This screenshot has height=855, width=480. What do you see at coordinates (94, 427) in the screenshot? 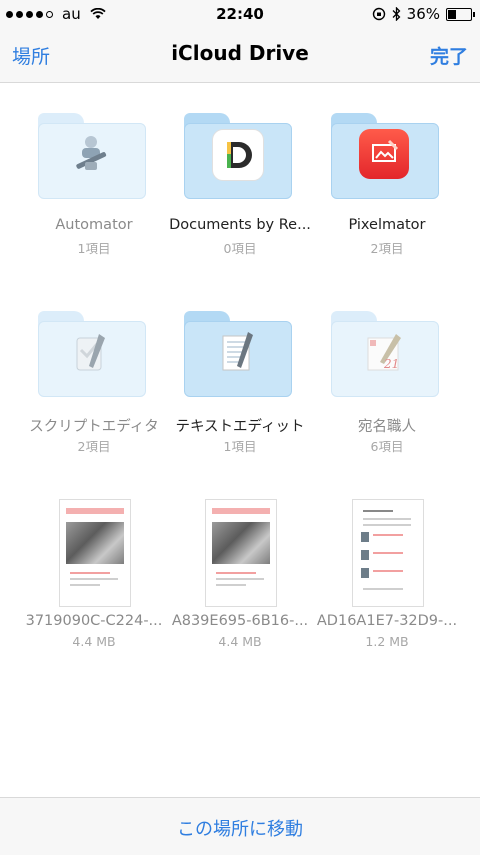
I see `item-name: スクリプトエディタ` at bounding box center [94, 427].